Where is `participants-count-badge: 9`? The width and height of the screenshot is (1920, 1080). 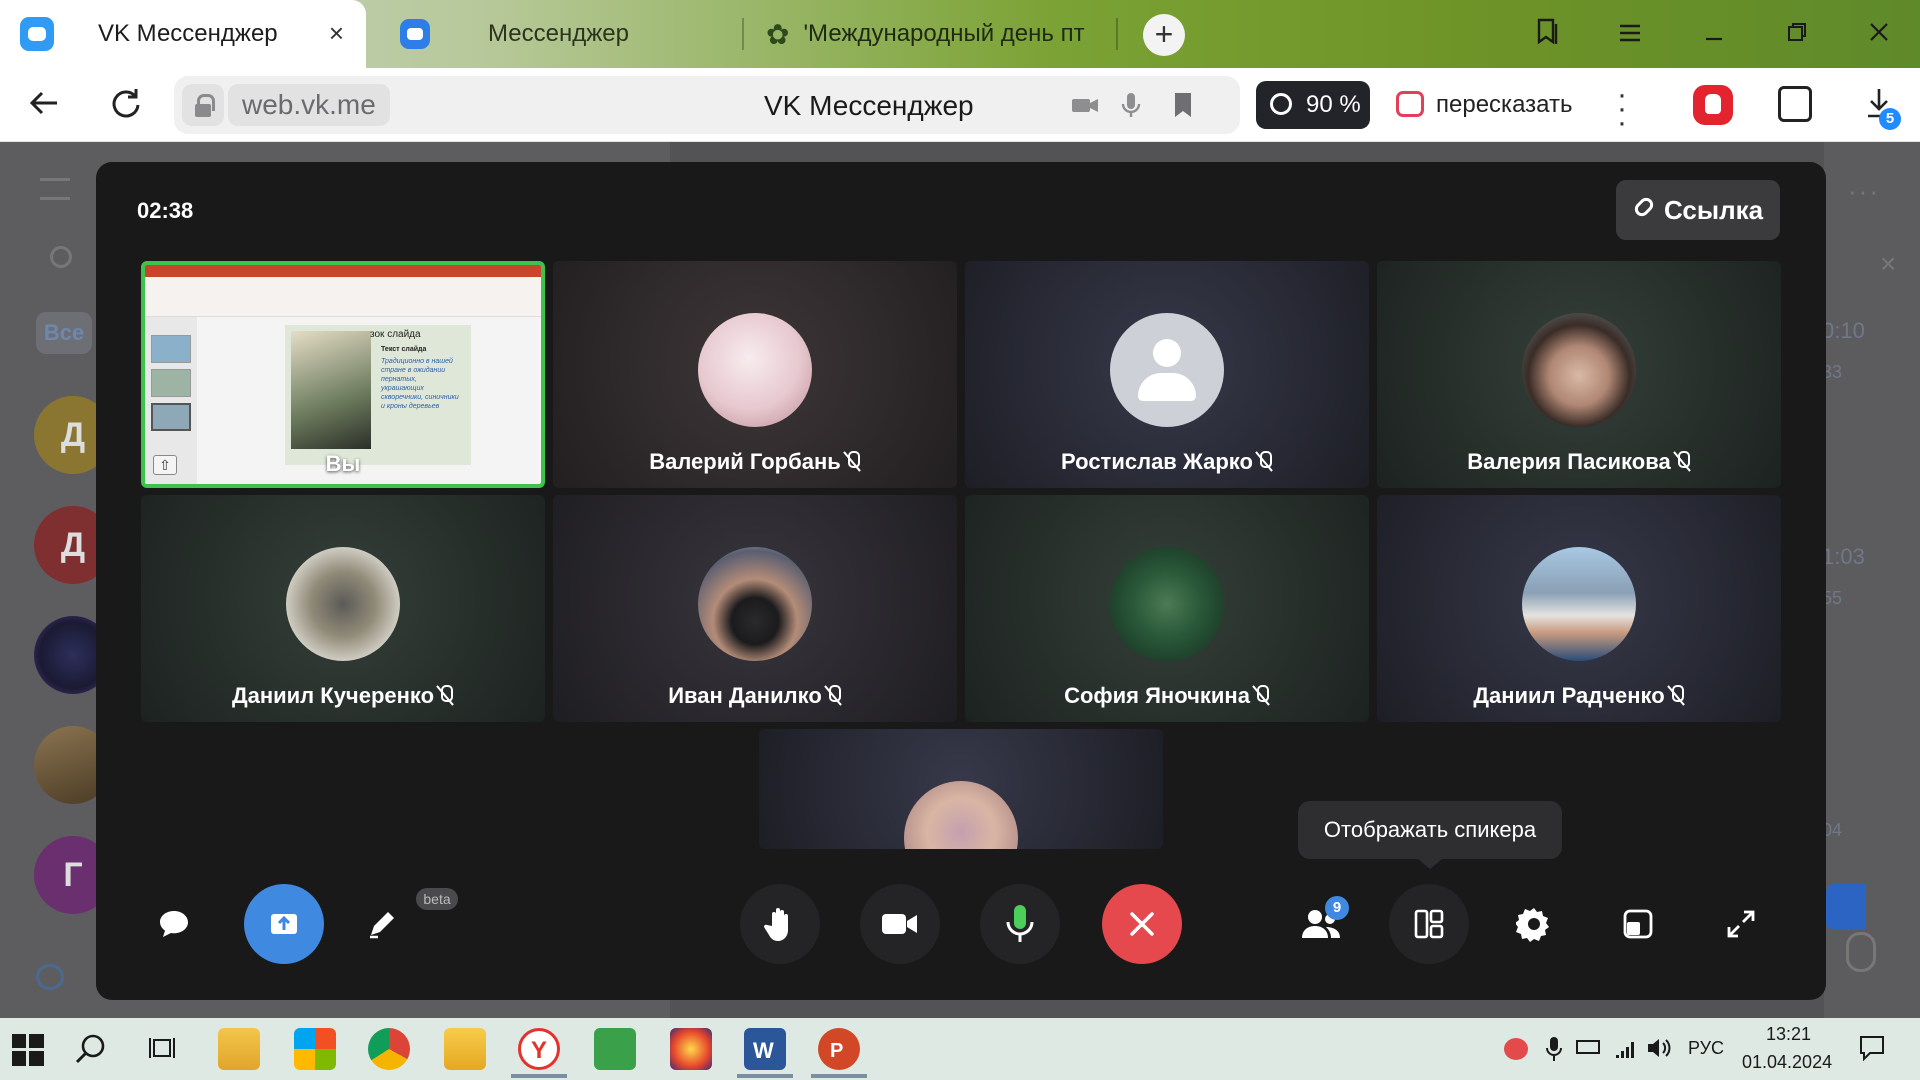
participants-count-badge: 9 is located at coordinates (1337, 908).